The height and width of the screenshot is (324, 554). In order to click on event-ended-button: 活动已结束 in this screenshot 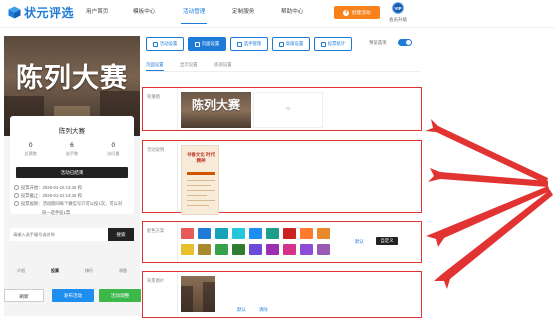, I will do `click(72, 172)`.